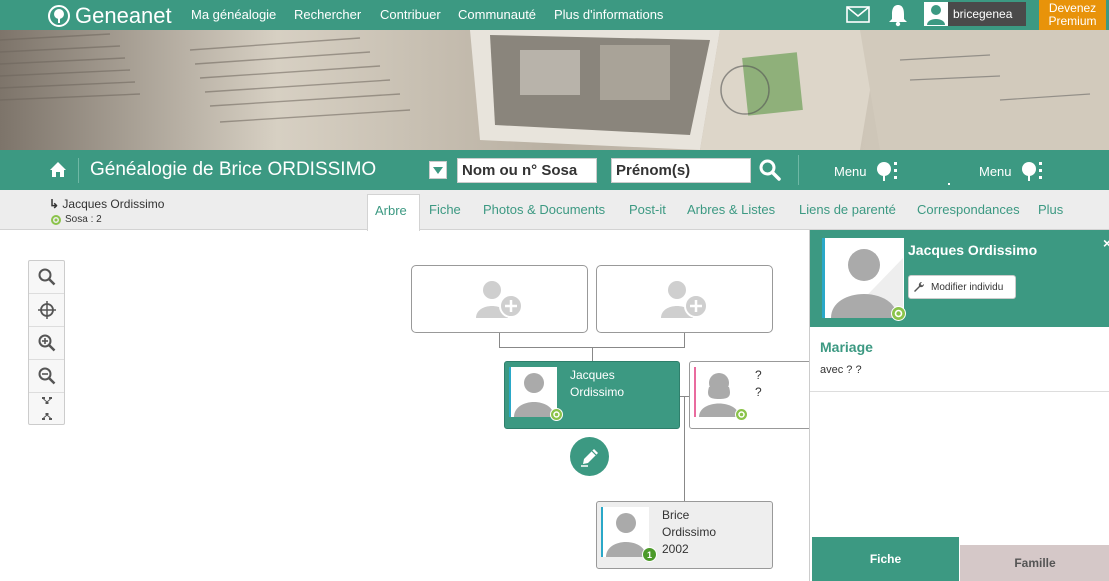  Describe the element at coordinates (83, 219) in the screenshot. I see `sosa-number: Sosa : 2` at that location.